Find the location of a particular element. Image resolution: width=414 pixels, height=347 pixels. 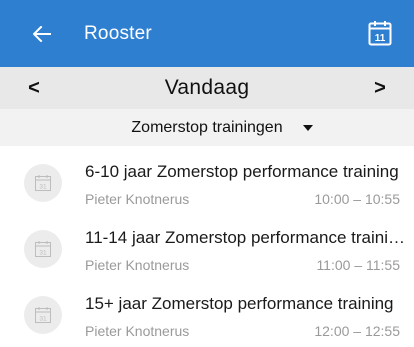

event-time: 12:00 – 12:55 is located at coordinates (357, 331).